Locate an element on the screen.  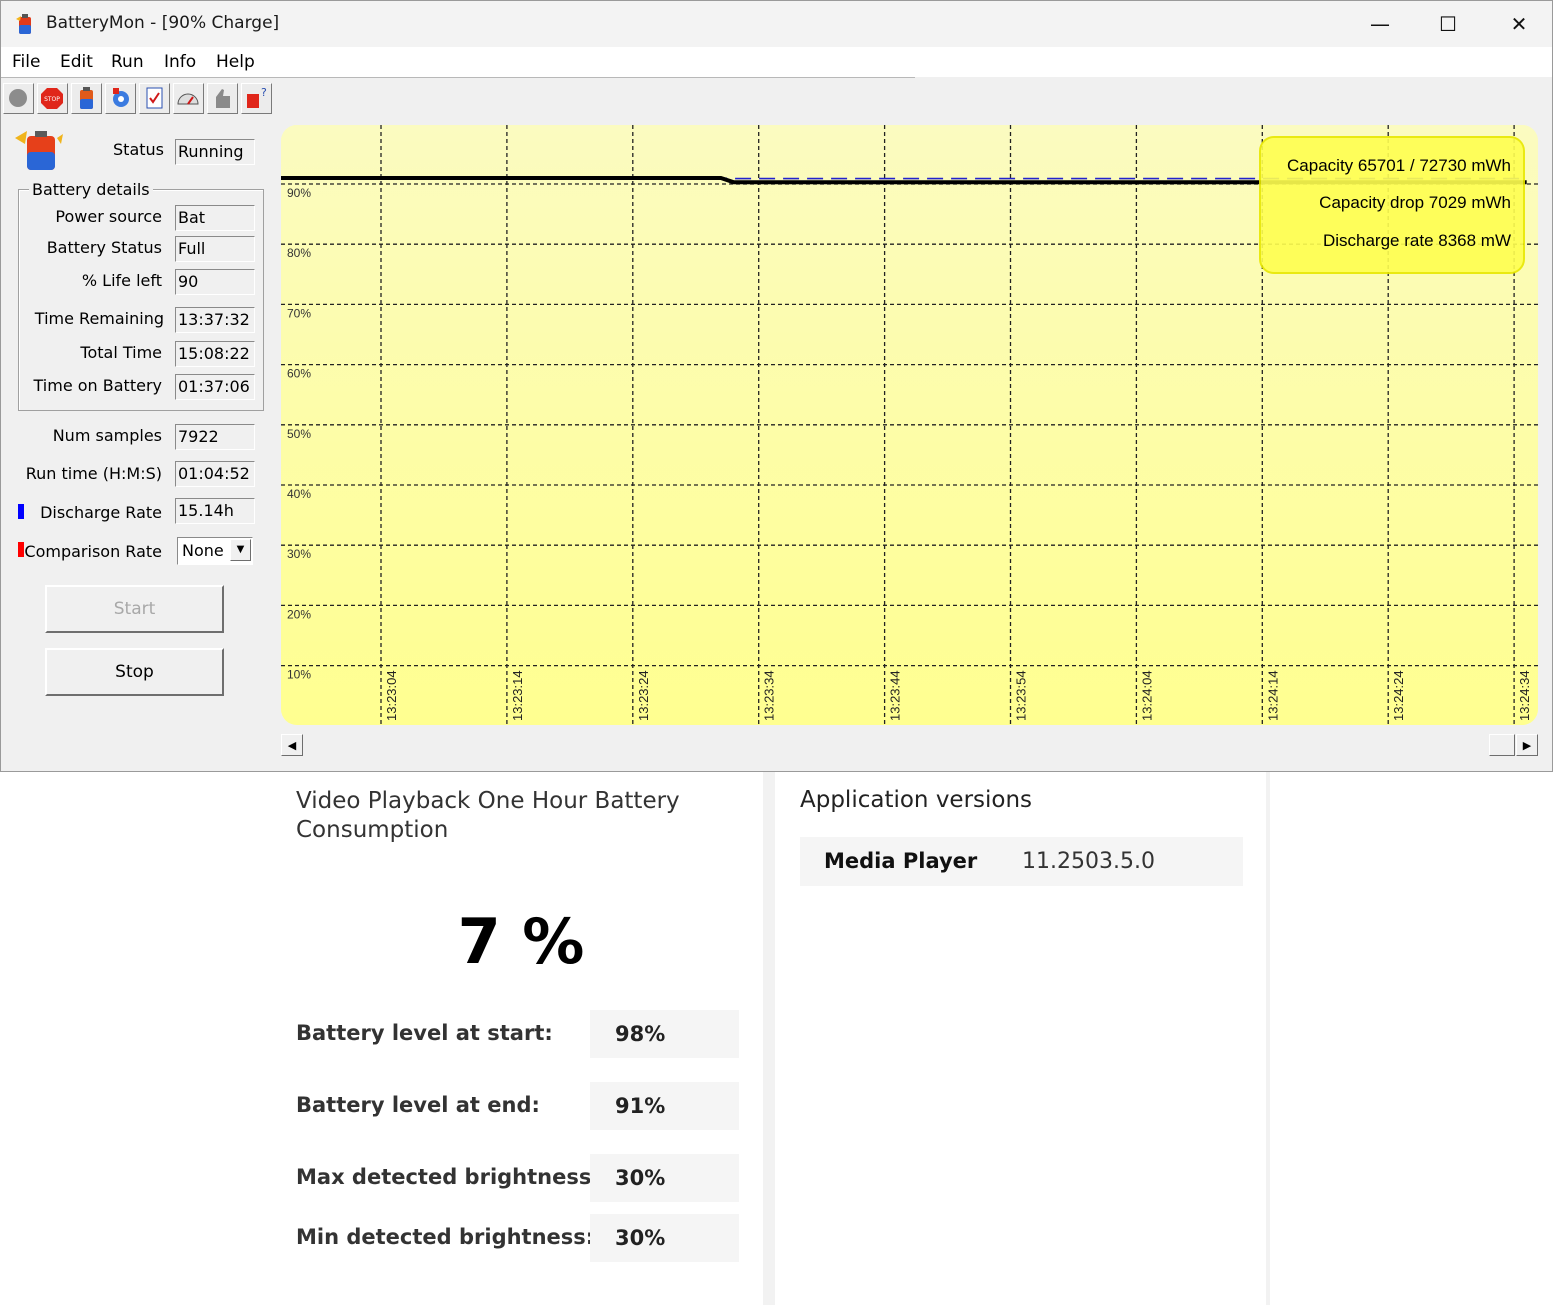
menu-edit: Edit is located at coordinates (76, 62).